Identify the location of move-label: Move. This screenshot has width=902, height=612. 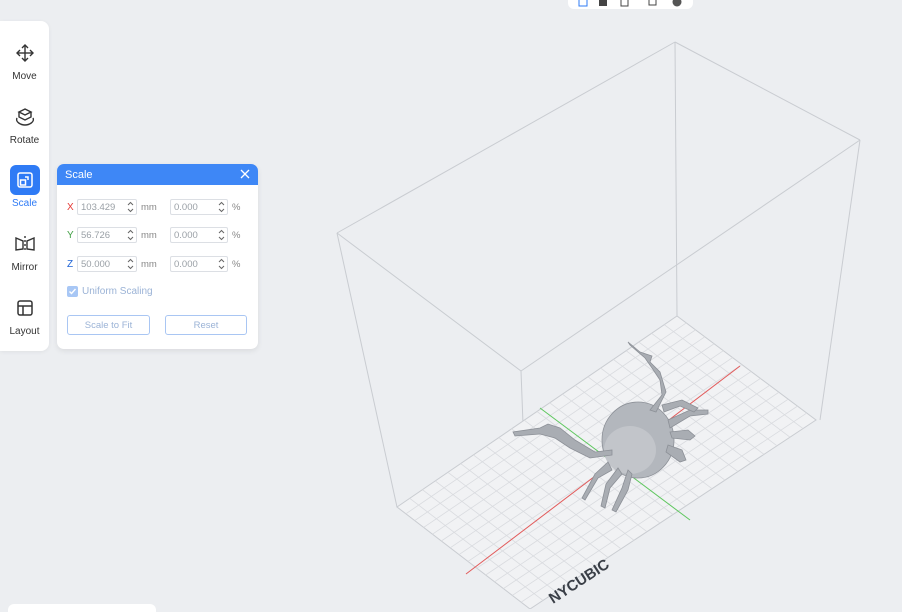
(24, 76).